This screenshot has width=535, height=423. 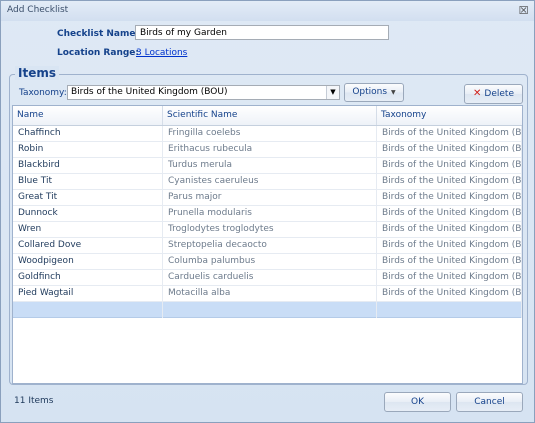 I want to click on cell-name: Dunnock, so click(x=88, y=214).